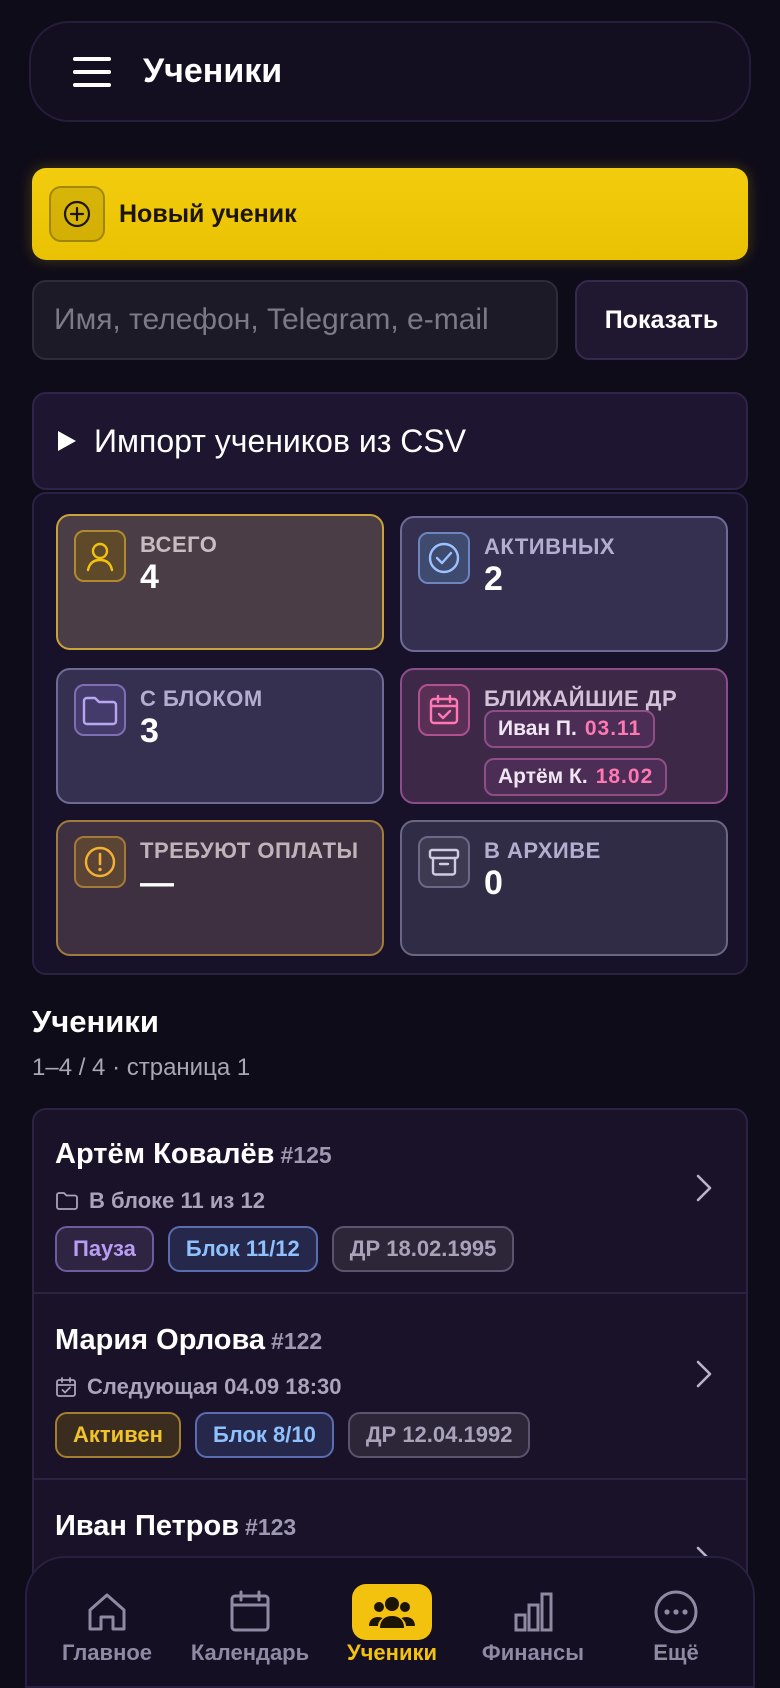  What do you see at coordinates (564, 888) in the screenshot?
I see `stat-card-archived: В АРХИВЕ 0` at bounding box center [564, 888].